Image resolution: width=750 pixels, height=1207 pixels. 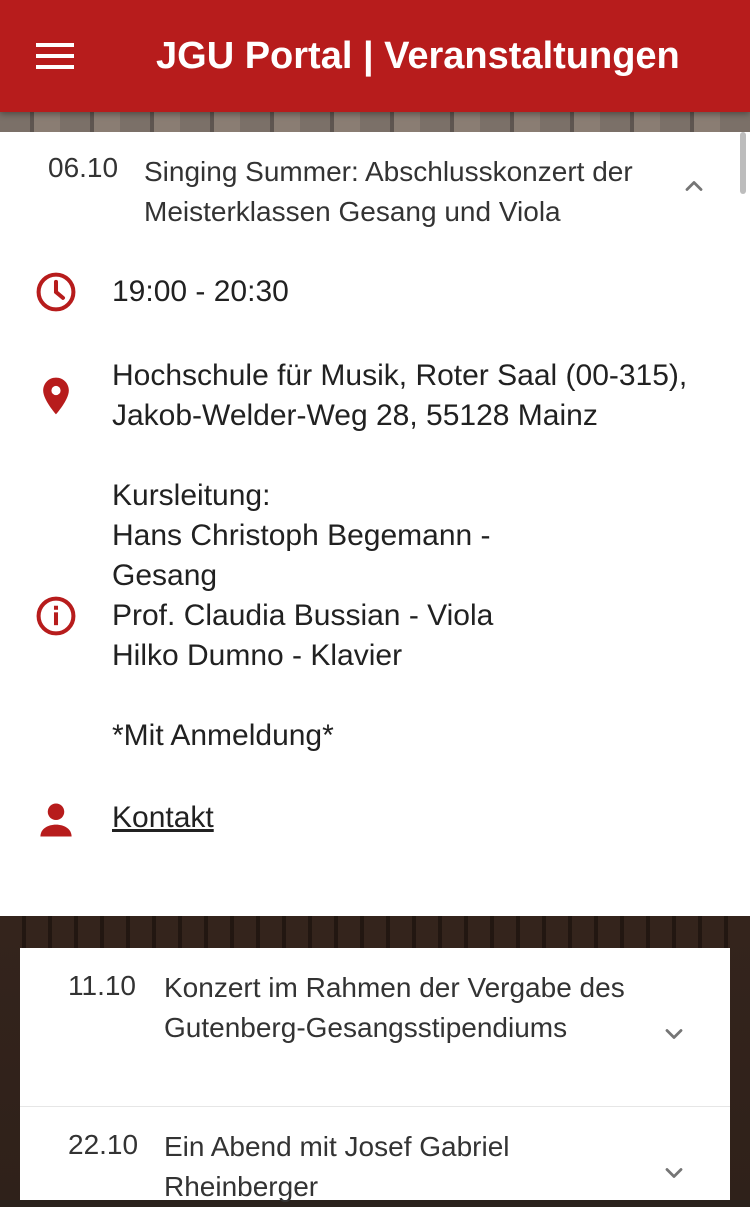 I want to click on location-pin-icon, so click(x=56, y=396).